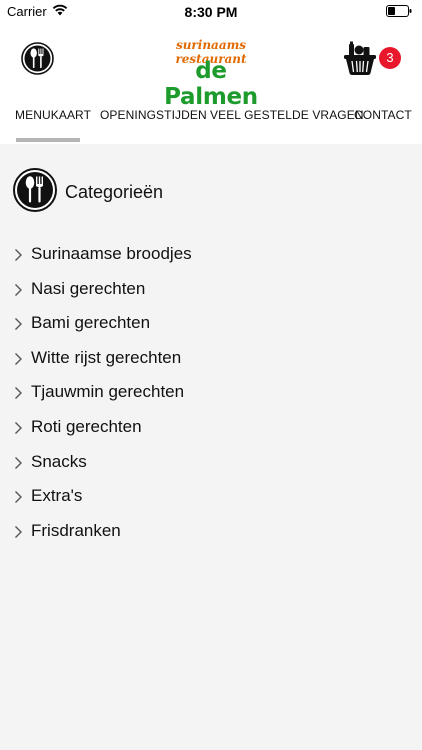 Image resolution: width=422 pixels, height=750 pixels. What do you see at coordinates (211, 261) in the screenshot?
I see `category-item: Surinaamse broodjes` at bounding box center [211, 261].